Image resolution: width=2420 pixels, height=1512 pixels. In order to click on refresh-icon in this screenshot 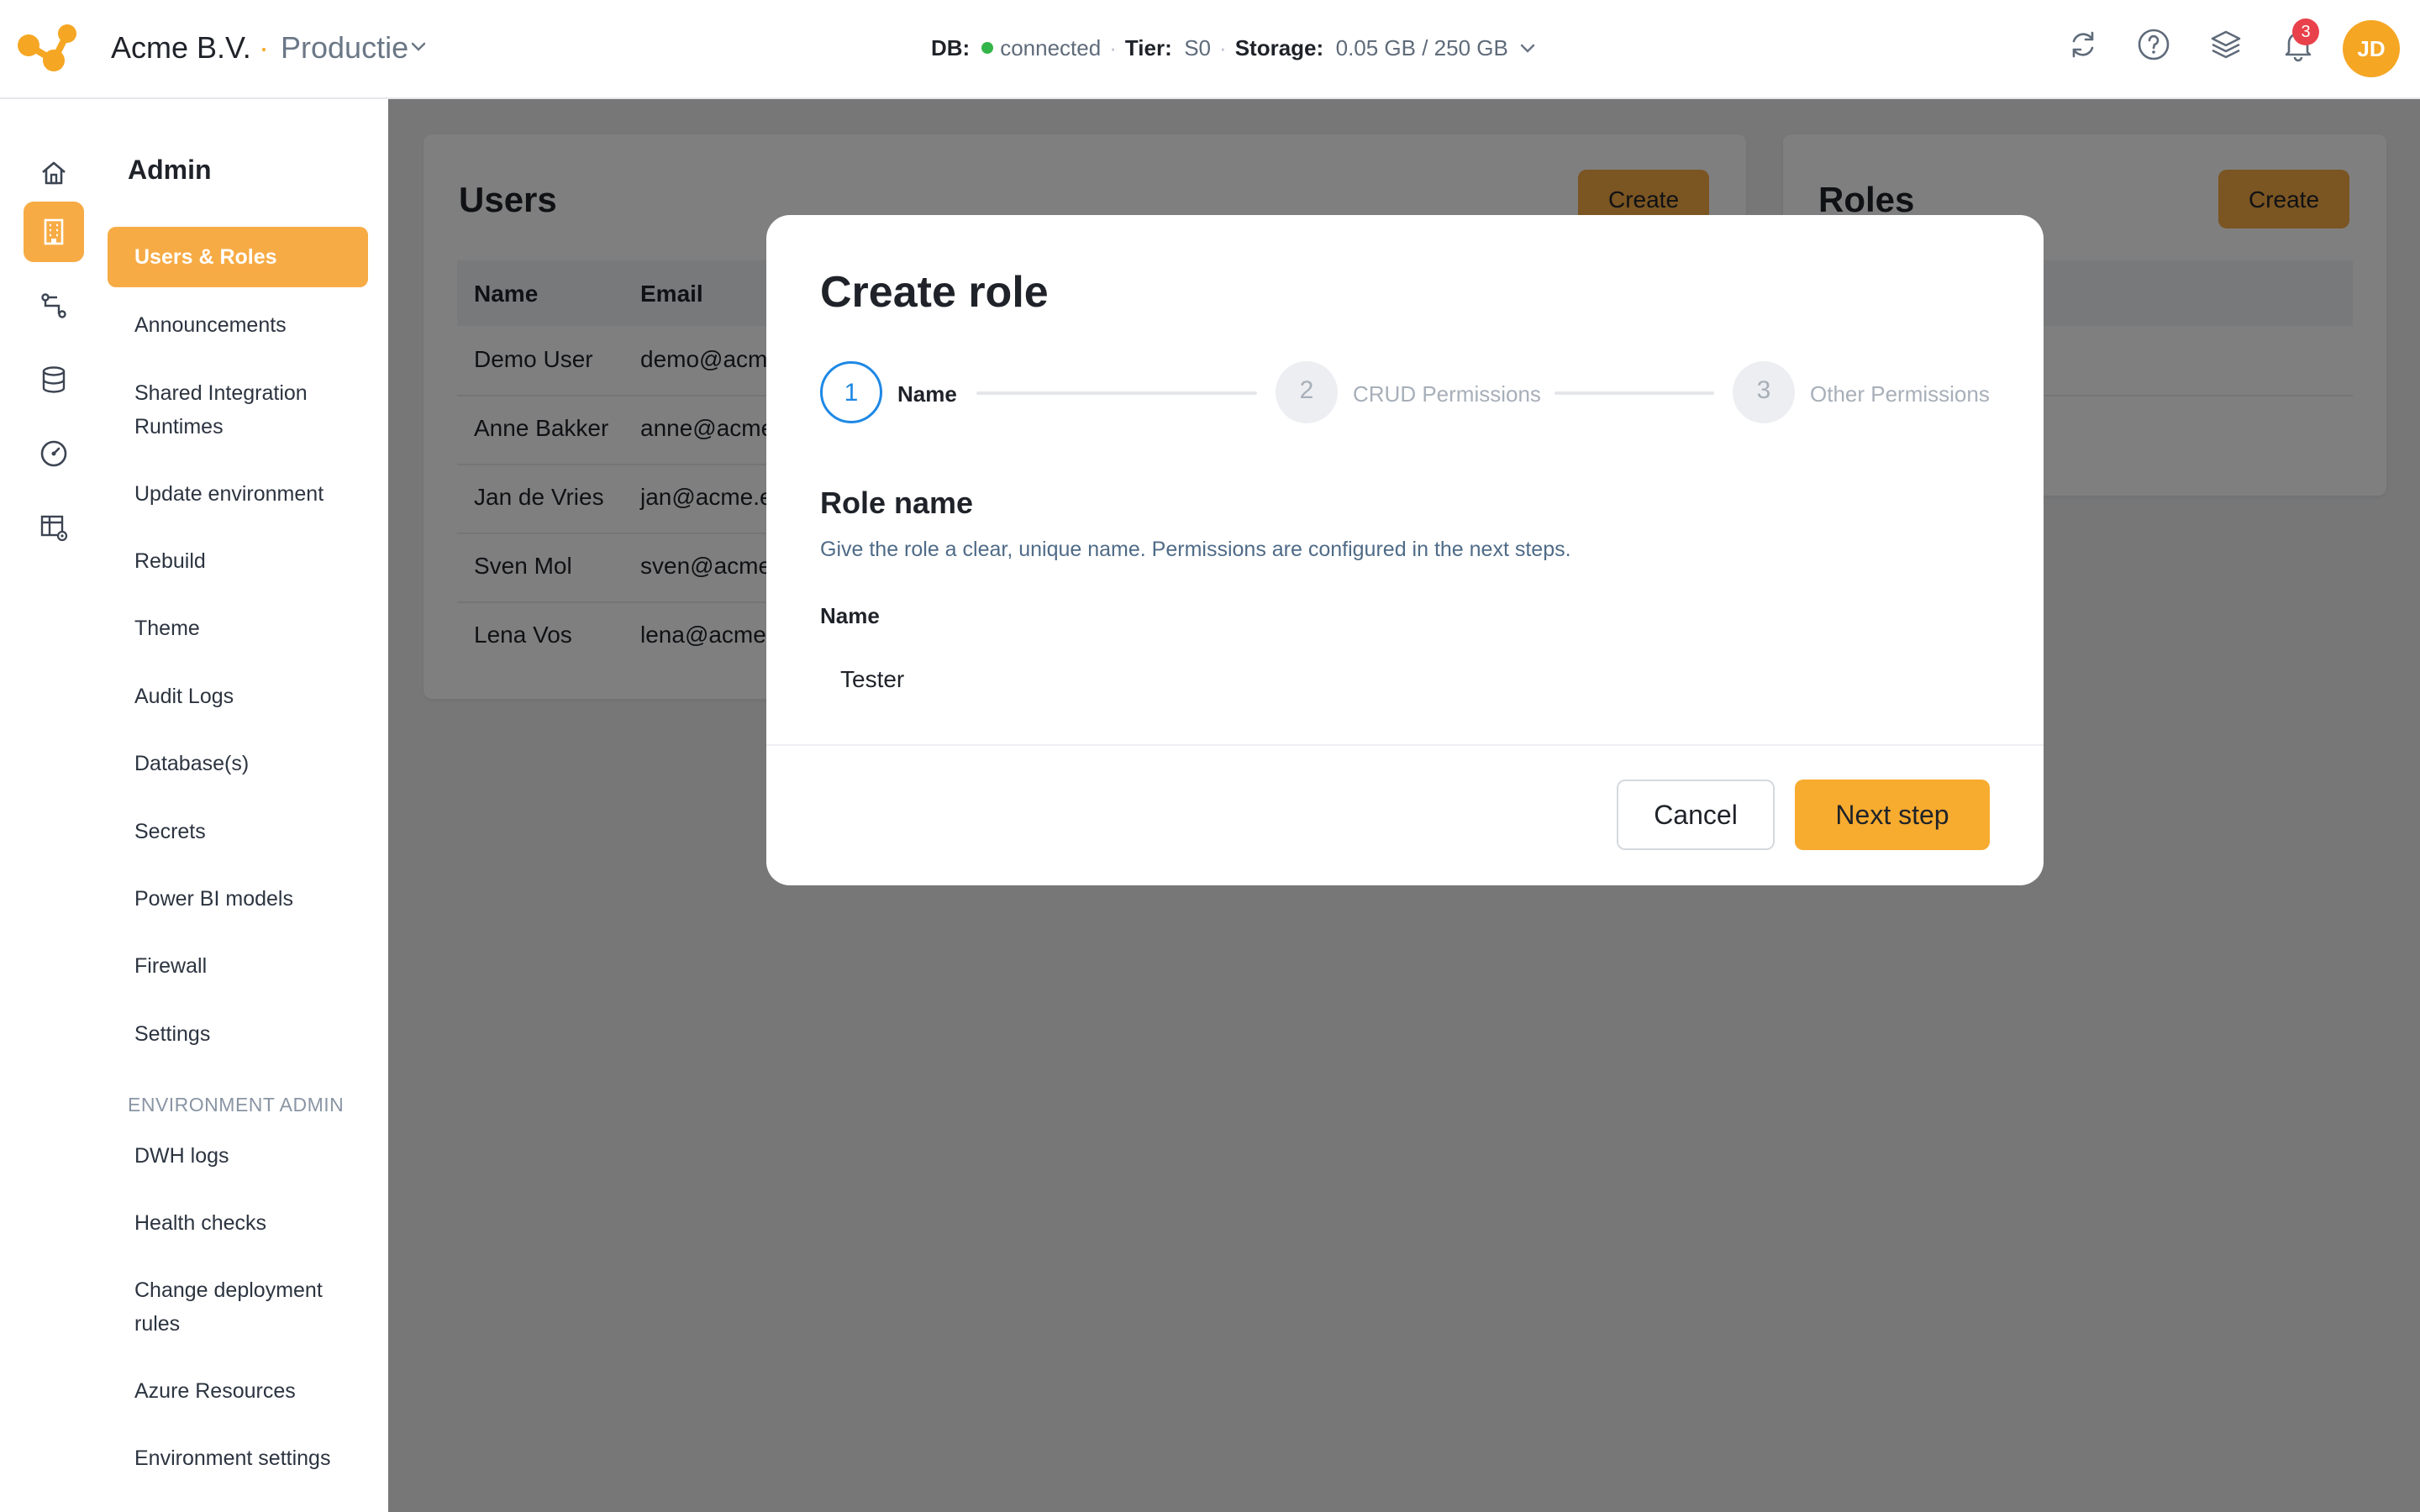, I will do `click(2083, 44)`.